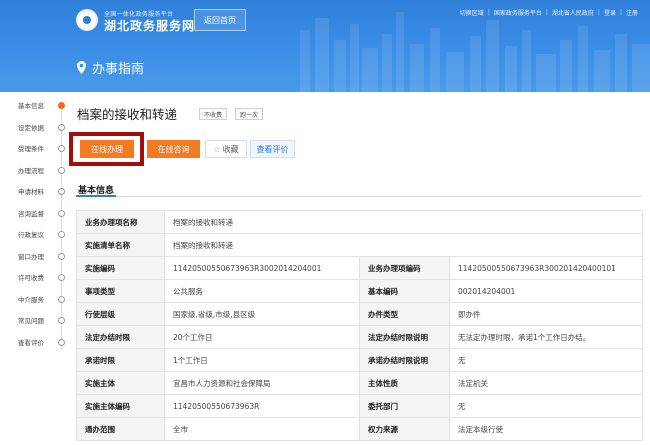  I want to click on table-row: 业务办理项名称 档案的接收和转递, so click(360, 222).